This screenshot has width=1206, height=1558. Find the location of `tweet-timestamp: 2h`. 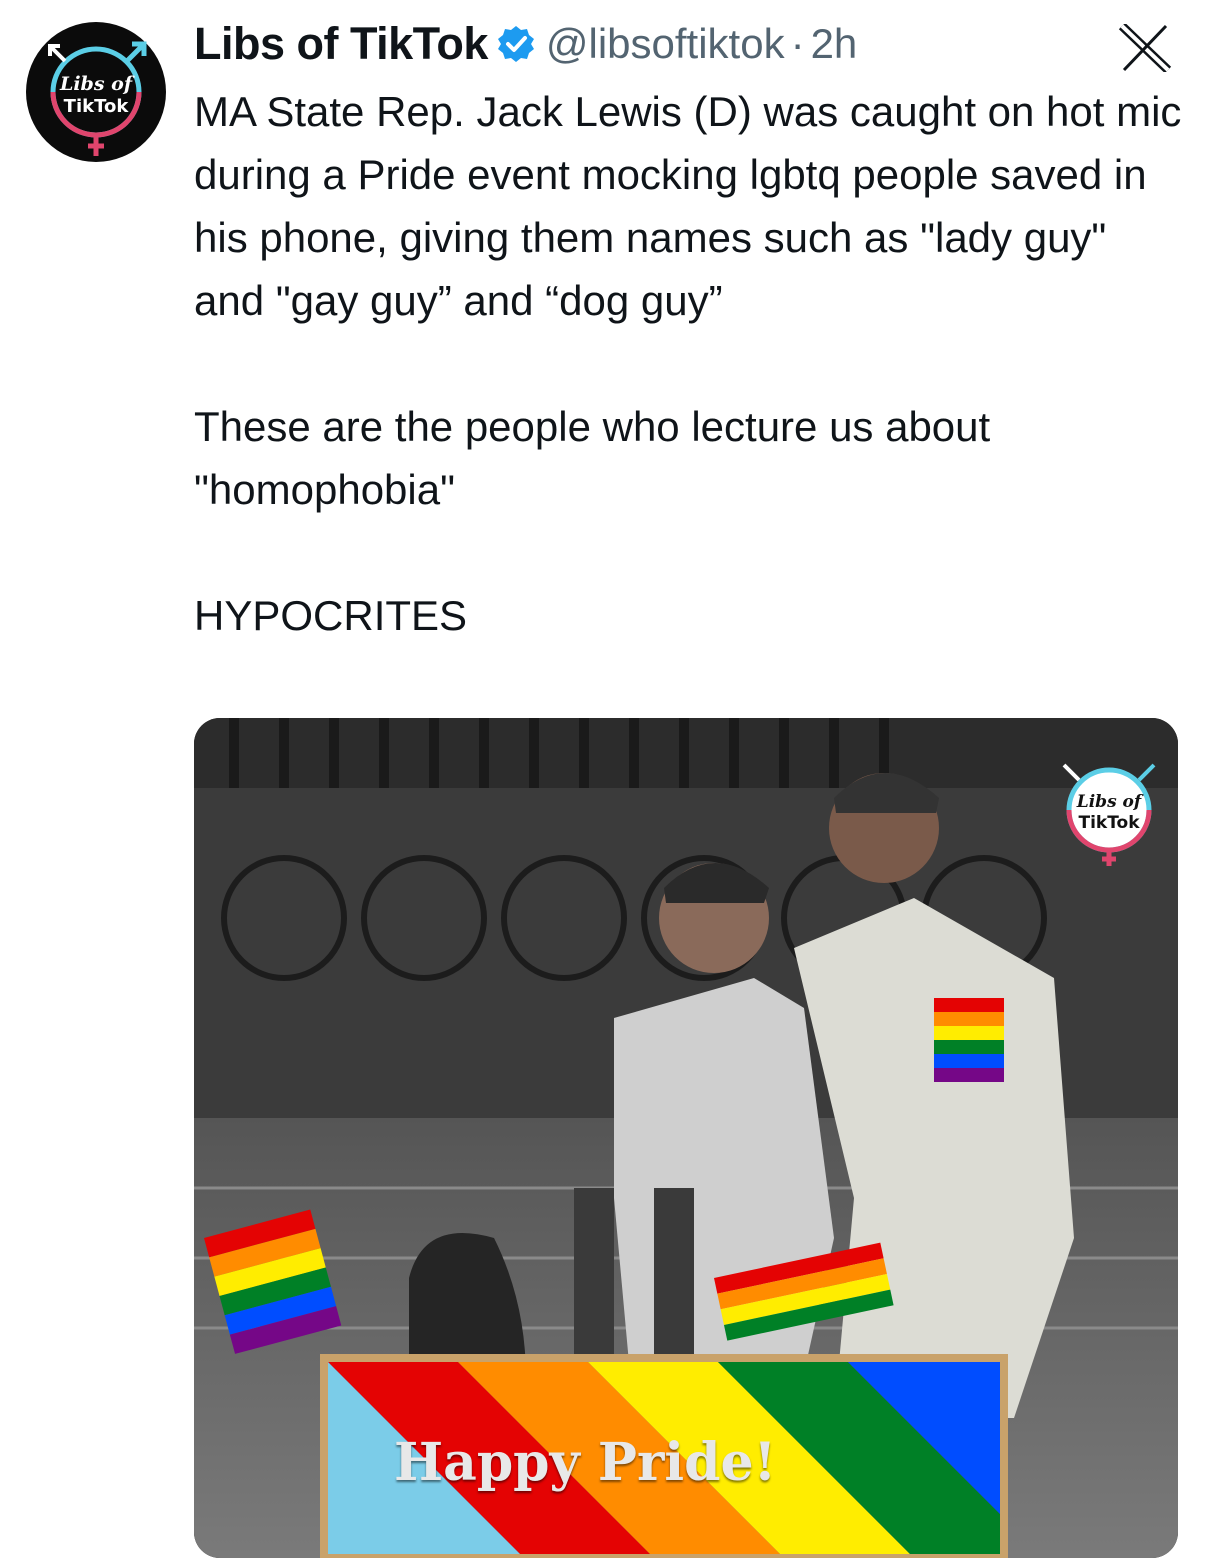

tweet-timestamp: 2h is located at coordinates (834, 44).